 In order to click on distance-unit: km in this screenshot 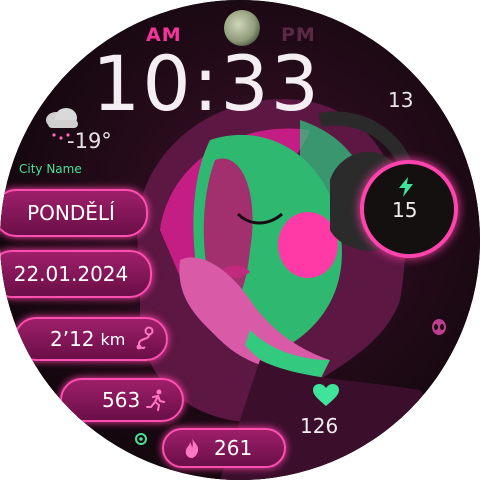, I will do `click(113, 339)`.